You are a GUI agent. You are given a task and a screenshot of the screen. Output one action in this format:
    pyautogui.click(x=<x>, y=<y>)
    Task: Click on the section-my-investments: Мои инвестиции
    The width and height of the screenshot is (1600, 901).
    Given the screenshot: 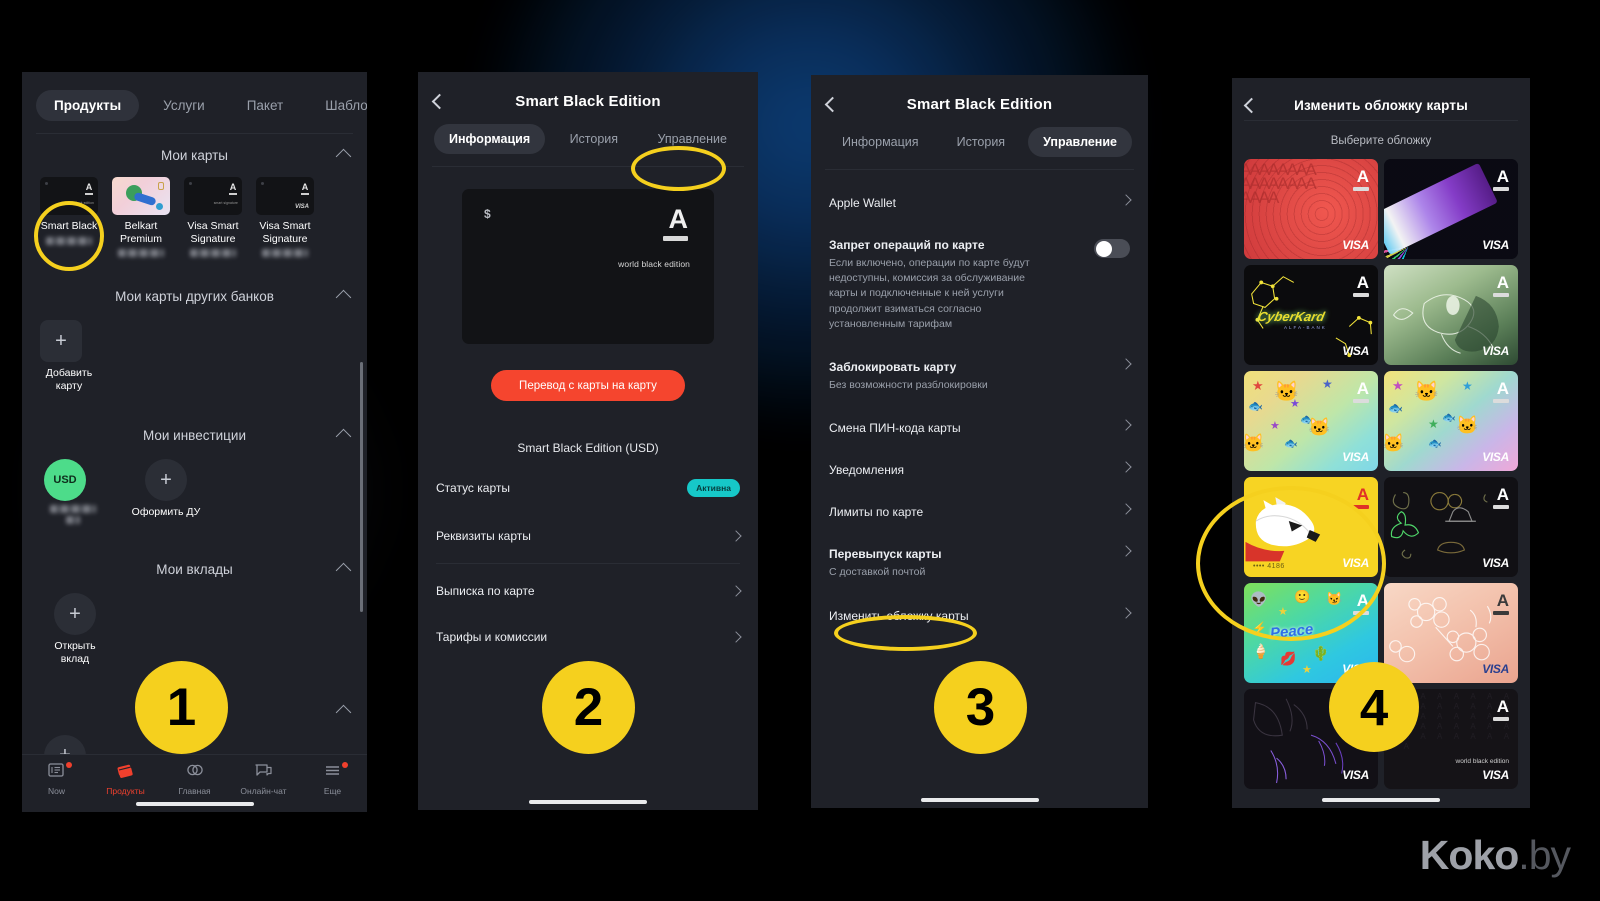 What is the action you would take?
    pyautogui.click(x=194, y=433)
    